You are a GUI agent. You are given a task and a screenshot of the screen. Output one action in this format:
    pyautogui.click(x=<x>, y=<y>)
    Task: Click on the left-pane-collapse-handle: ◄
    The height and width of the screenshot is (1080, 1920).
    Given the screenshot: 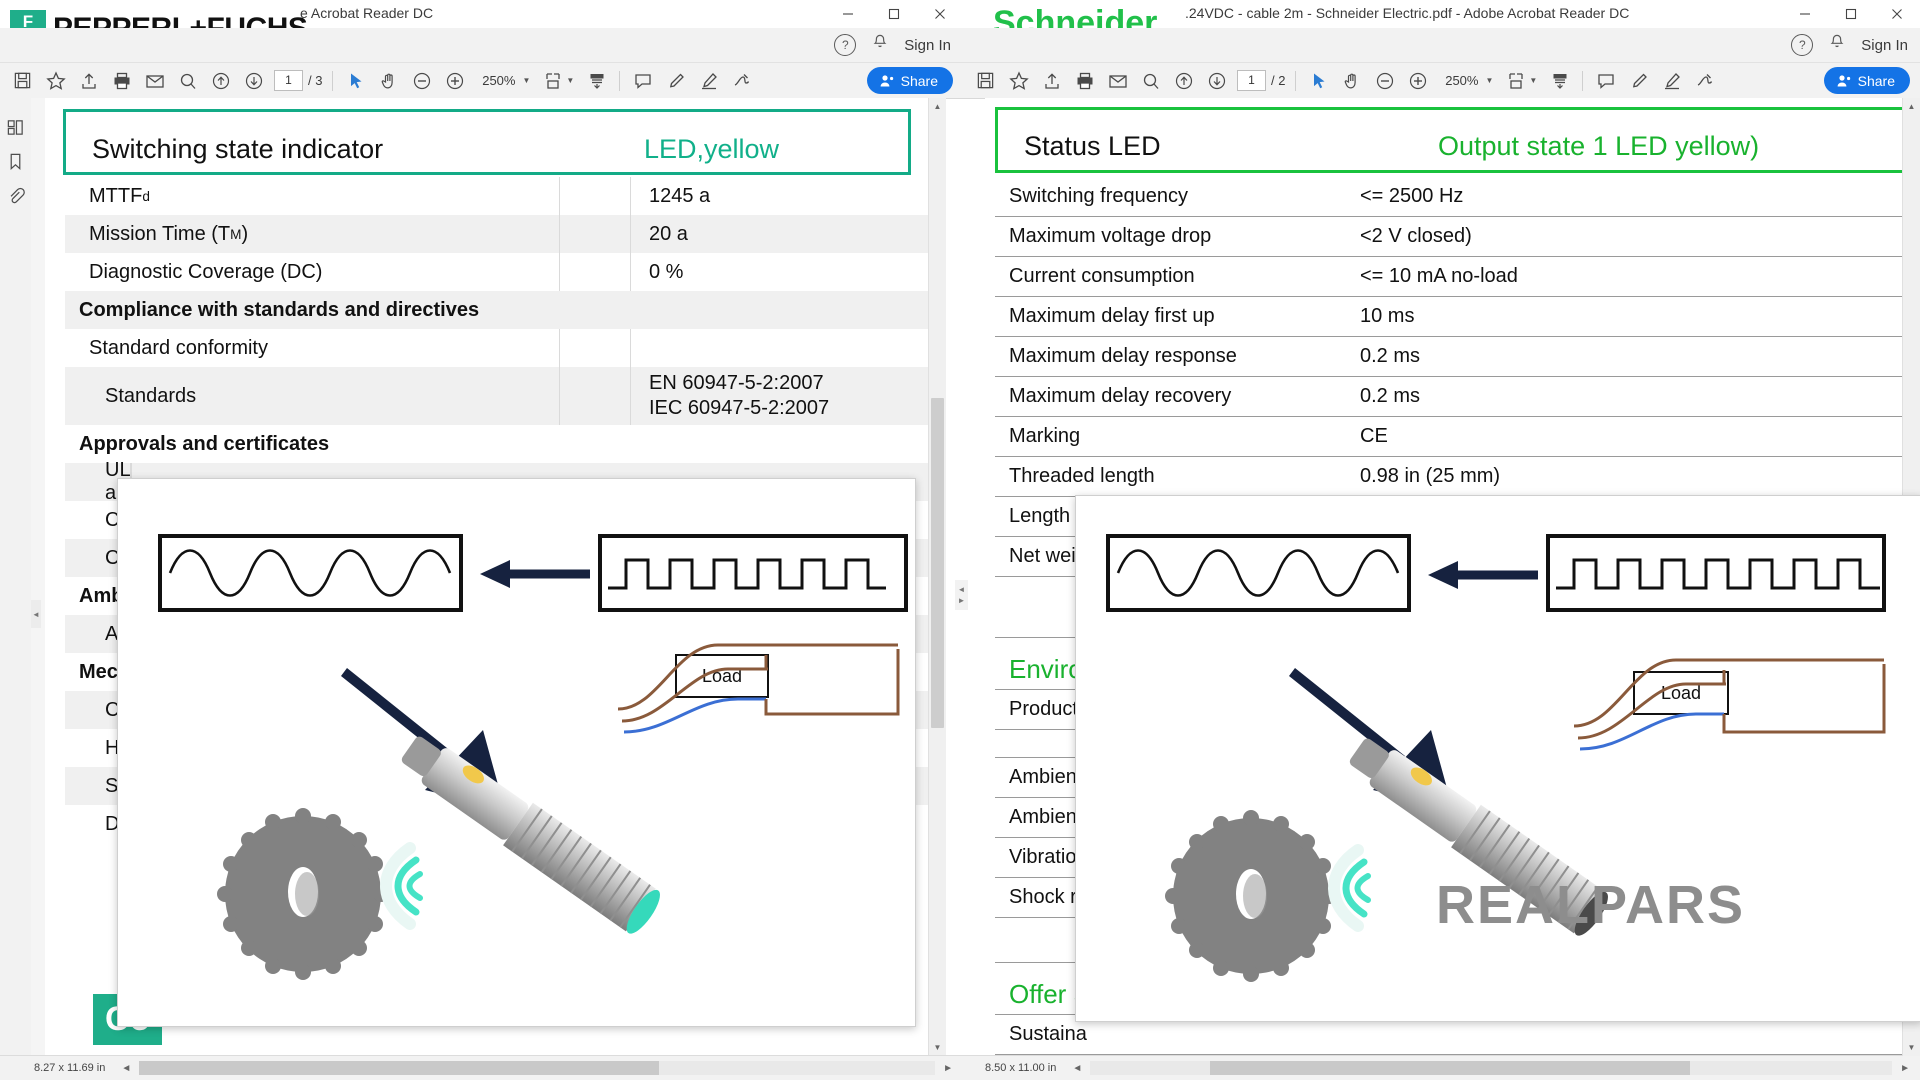 What is the action you would take?
    pyautogui.click(x=36, y=614)
    